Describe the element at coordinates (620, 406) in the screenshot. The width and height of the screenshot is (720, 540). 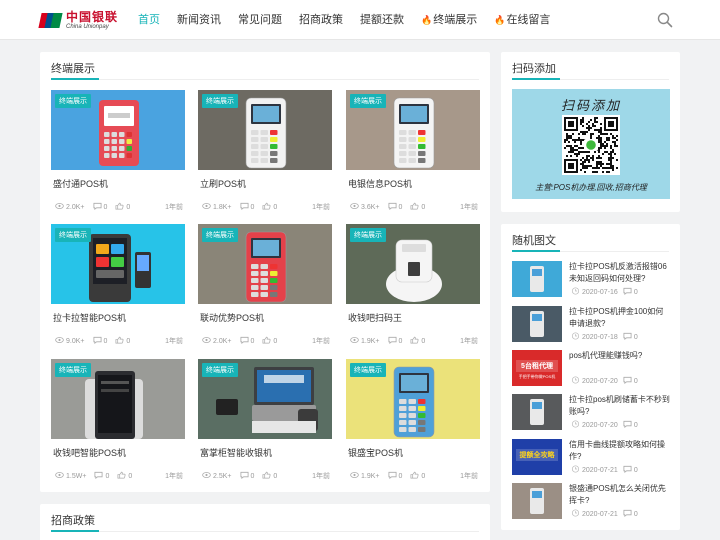
I see `post-title: 拉卡拉pos机刷储蓄卡不秒到账吗?` at that location.